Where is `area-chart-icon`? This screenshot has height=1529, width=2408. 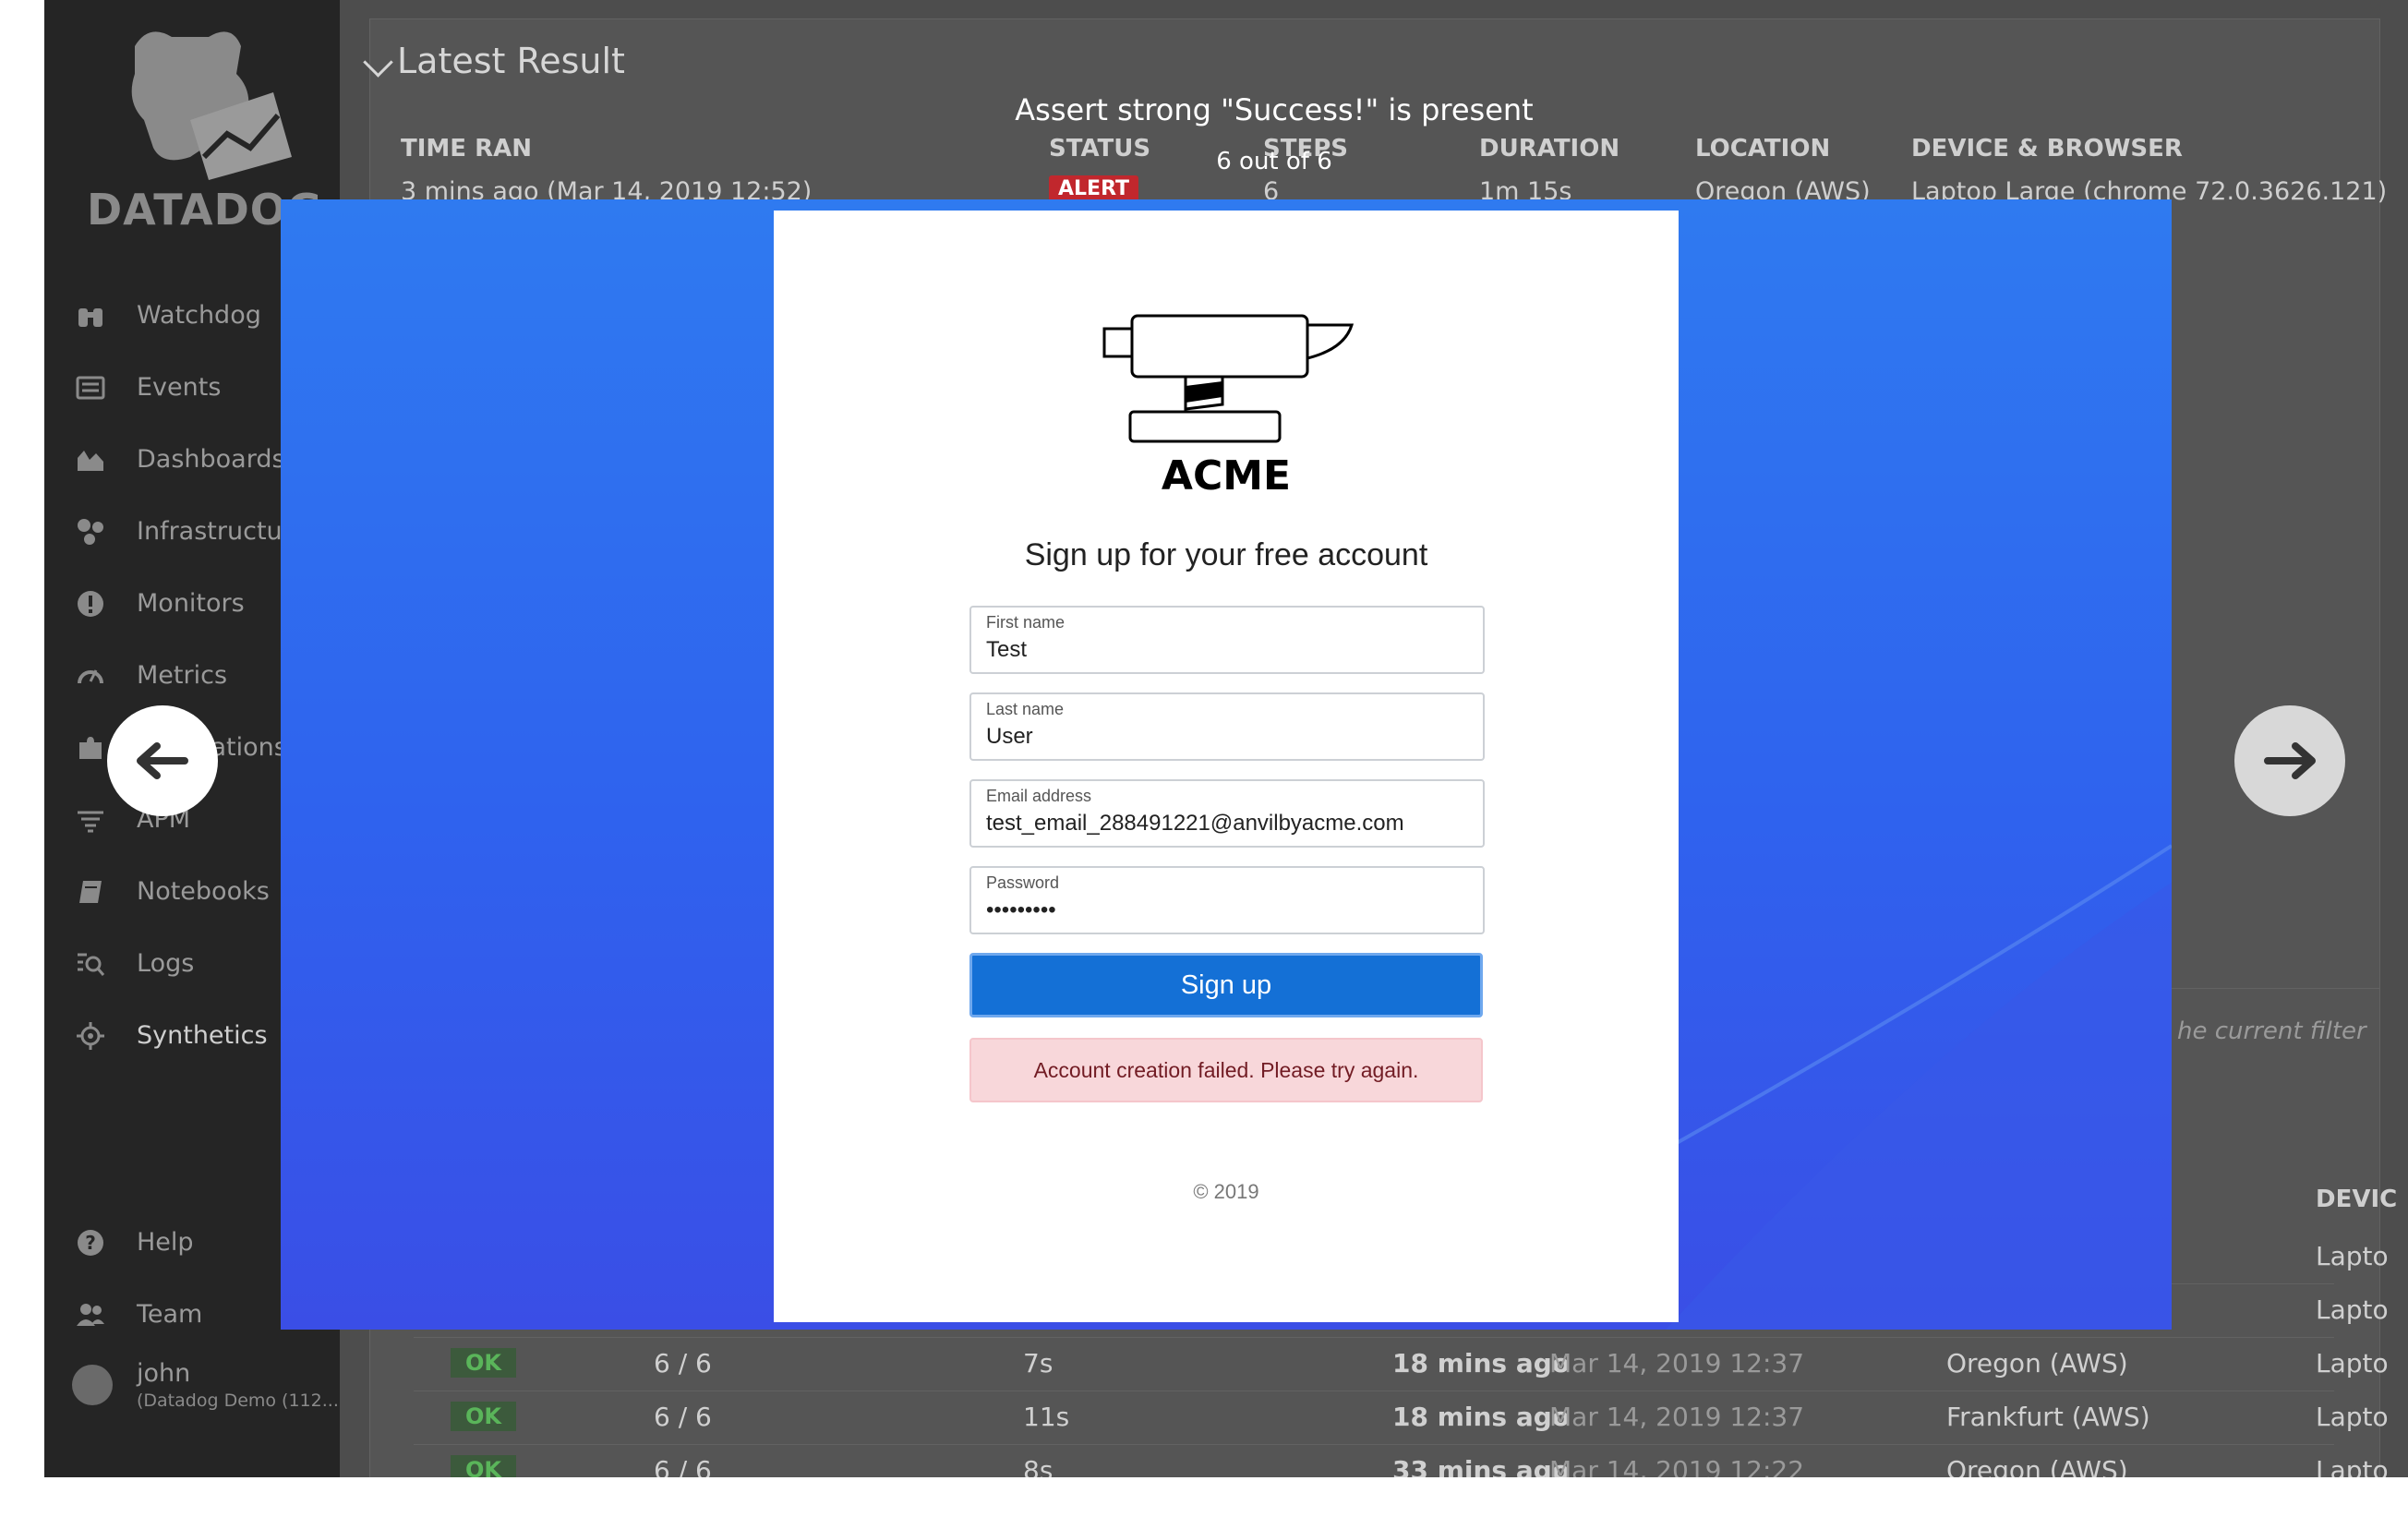
area-chart-icon is located at coordinates (90, 461).